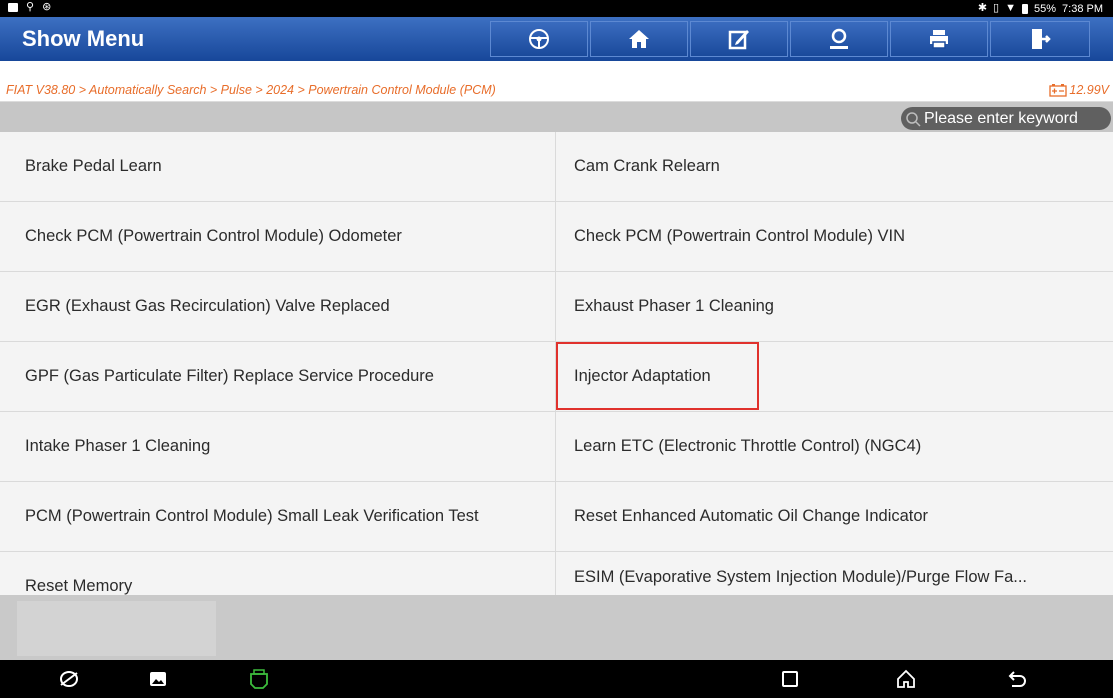 Image resolution: width=1113 pixels, height=698 pixels. Describe the element at coordinates (30, 7) in the screenshot. I see `usb-debug-icon: ⚲` at that location.